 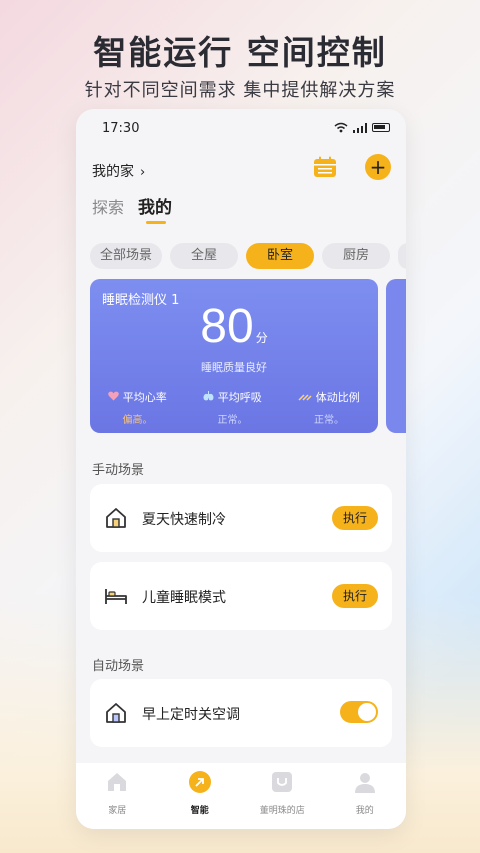 What do you see at coordinates (117, 811) in the screenshot?
I see `nav-home-label: 家居` at bounding box center [117, 811].